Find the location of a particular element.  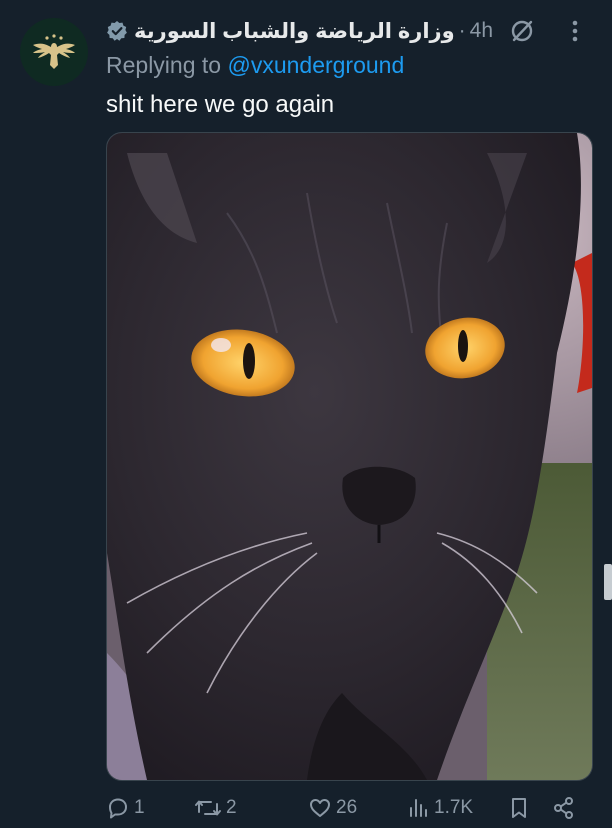

share-button is located at coordinates (564, 808).